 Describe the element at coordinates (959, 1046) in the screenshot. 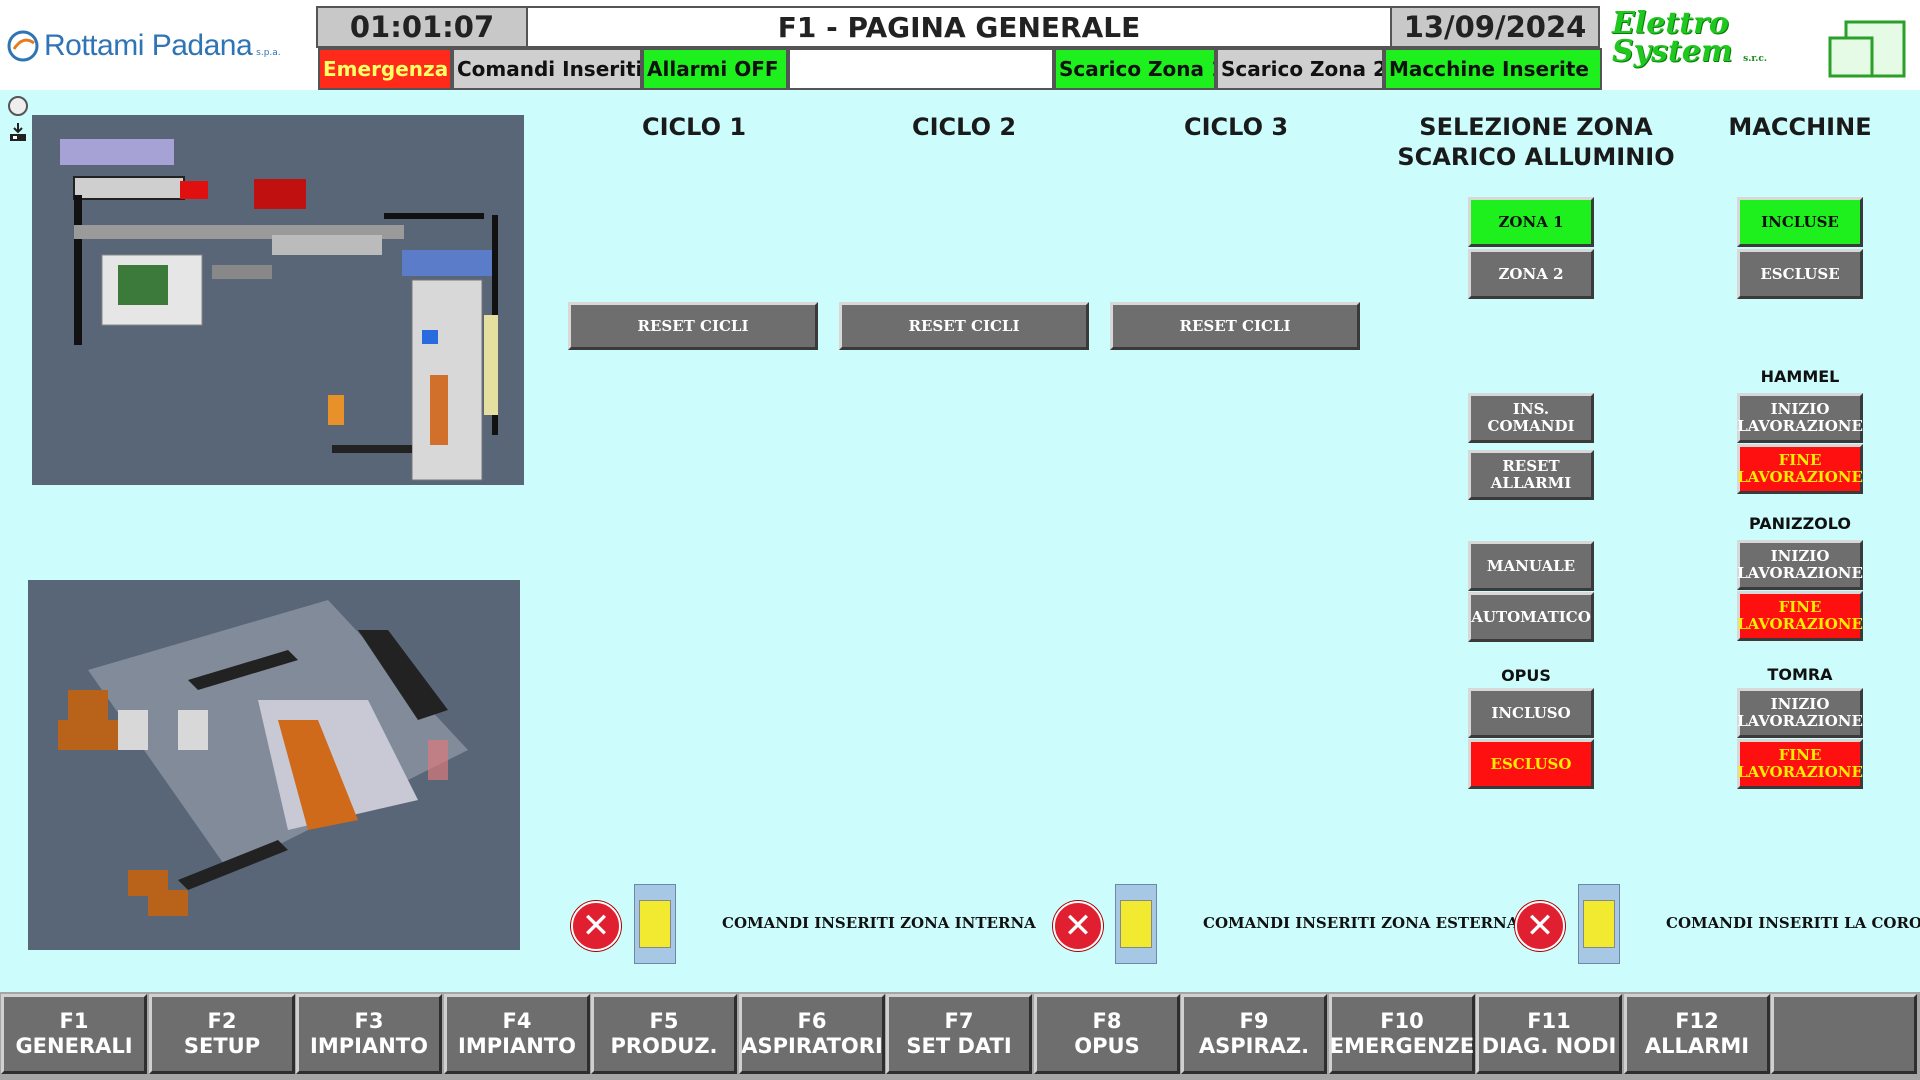

I see `f7-label: SET DATI` at that location.